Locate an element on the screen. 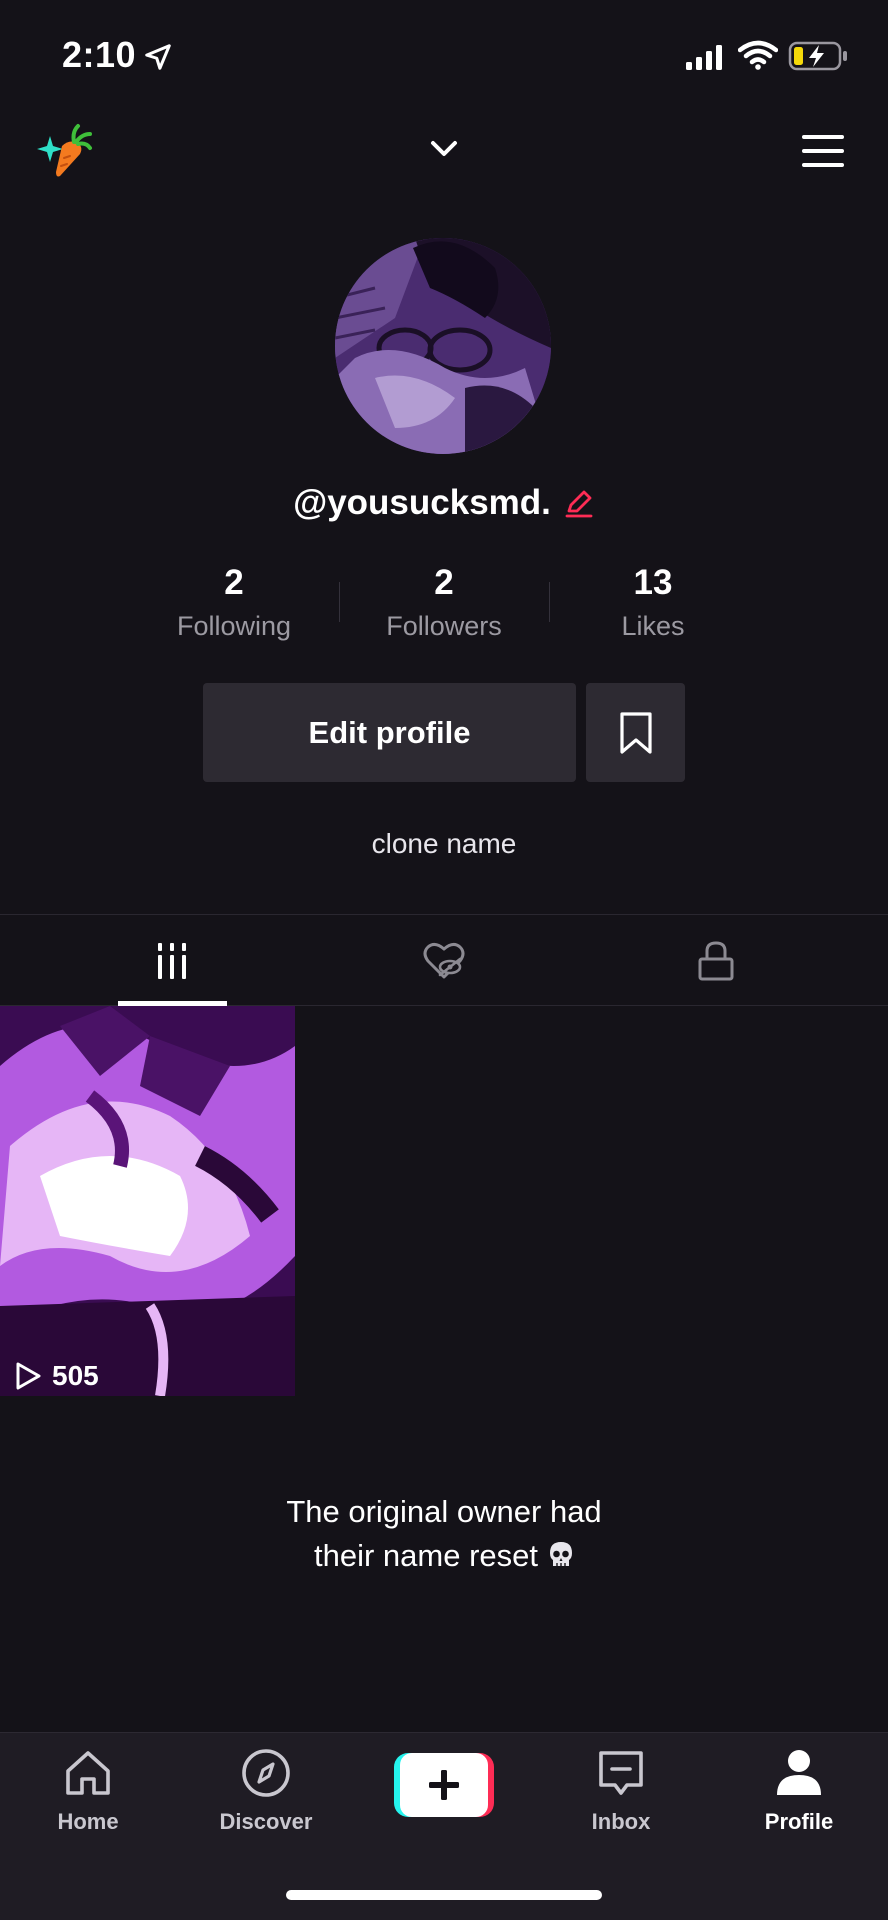 The image size is (888, 1920). nav-label: Inbox is located at coordinates (621, 1821).